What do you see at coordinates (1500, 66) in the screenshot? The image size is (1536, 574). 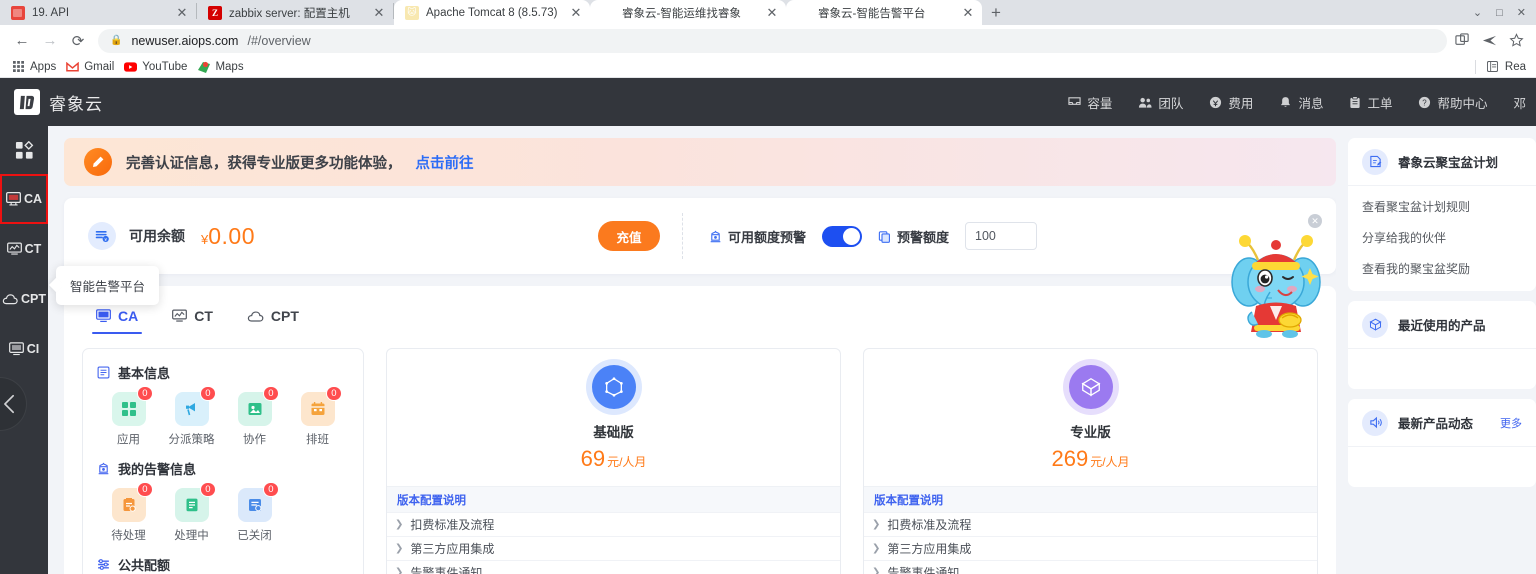 I see `reading-list: Rea` at bounding box center [1500, 66].